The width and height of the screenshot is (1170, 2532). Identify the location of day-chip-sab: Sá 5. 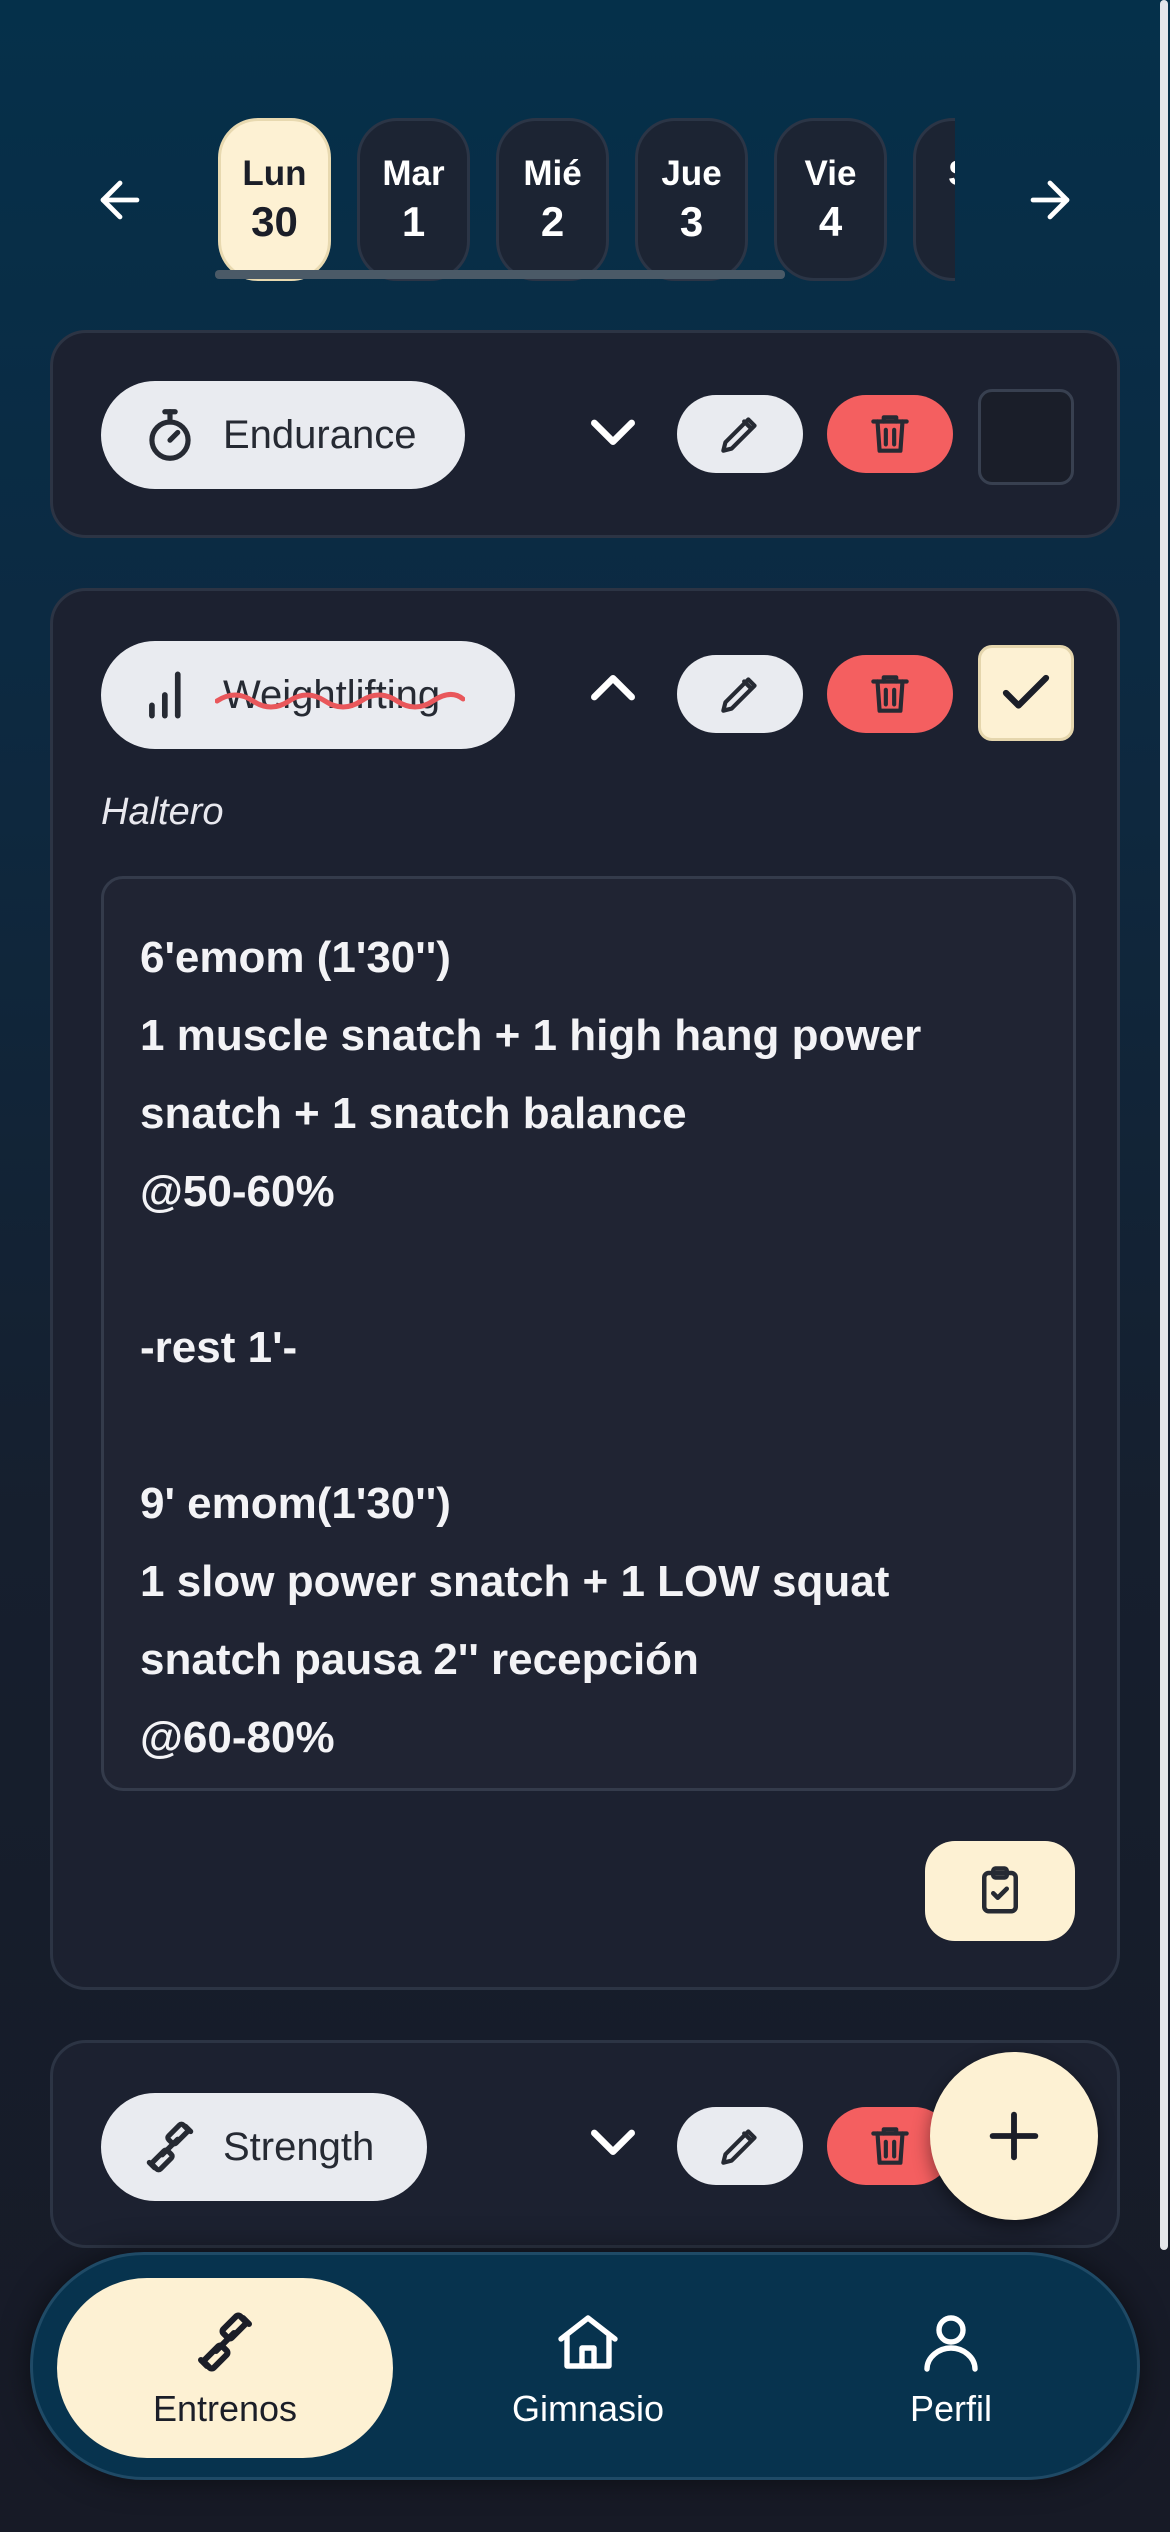
(934, 199).